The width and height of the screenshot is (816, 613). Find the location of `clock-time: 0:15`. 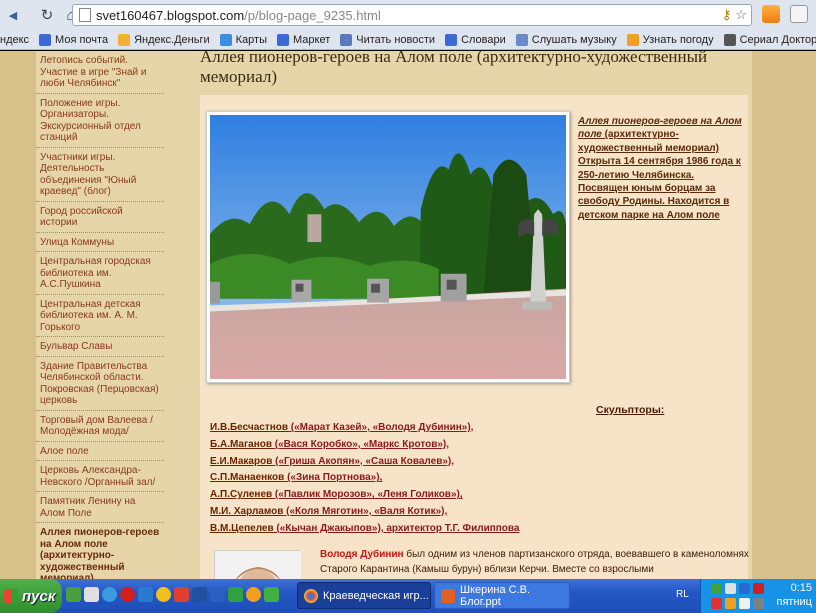

clock-time: 0:15 is located at coordinates (801, 588).